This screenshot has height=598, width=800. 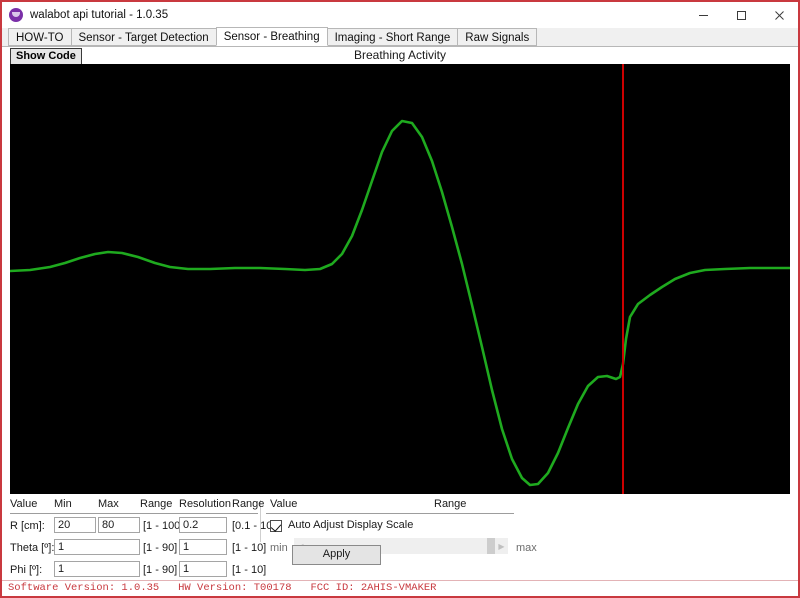 What do you see at coordinates (205, 504) in the screenshot?
I see `header-resolution: Resolution` at bounding box center [205, 504].